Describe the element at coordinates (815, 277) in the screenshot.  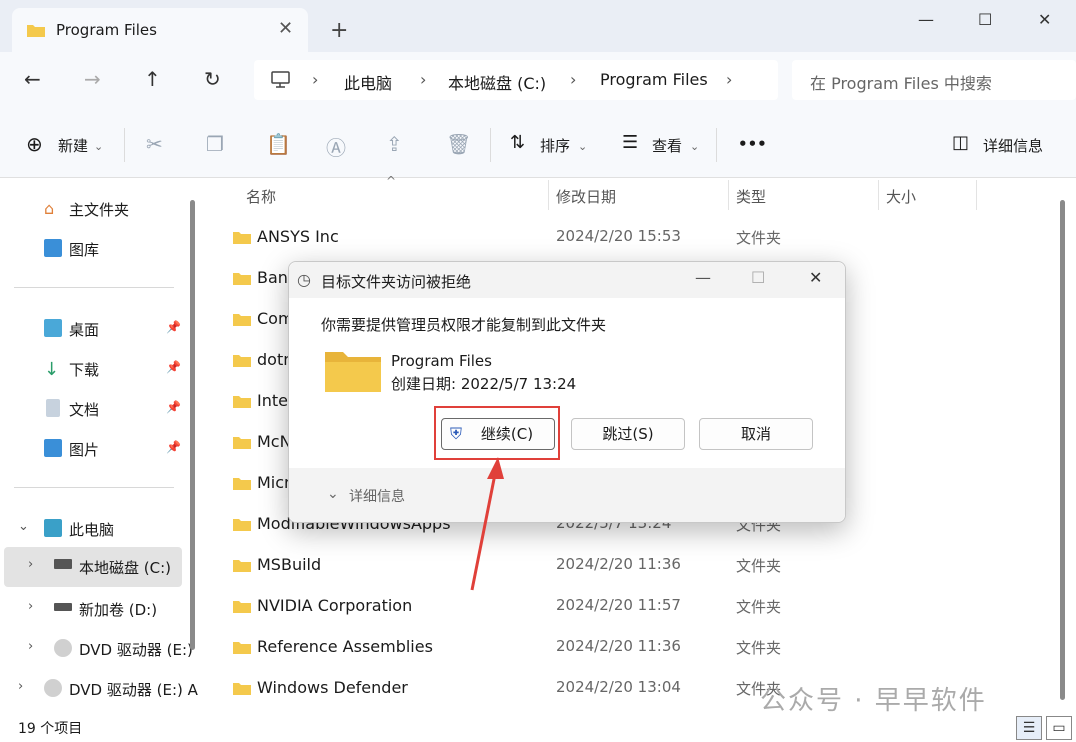
I see `dialog-close-icon: ✕` at that location.